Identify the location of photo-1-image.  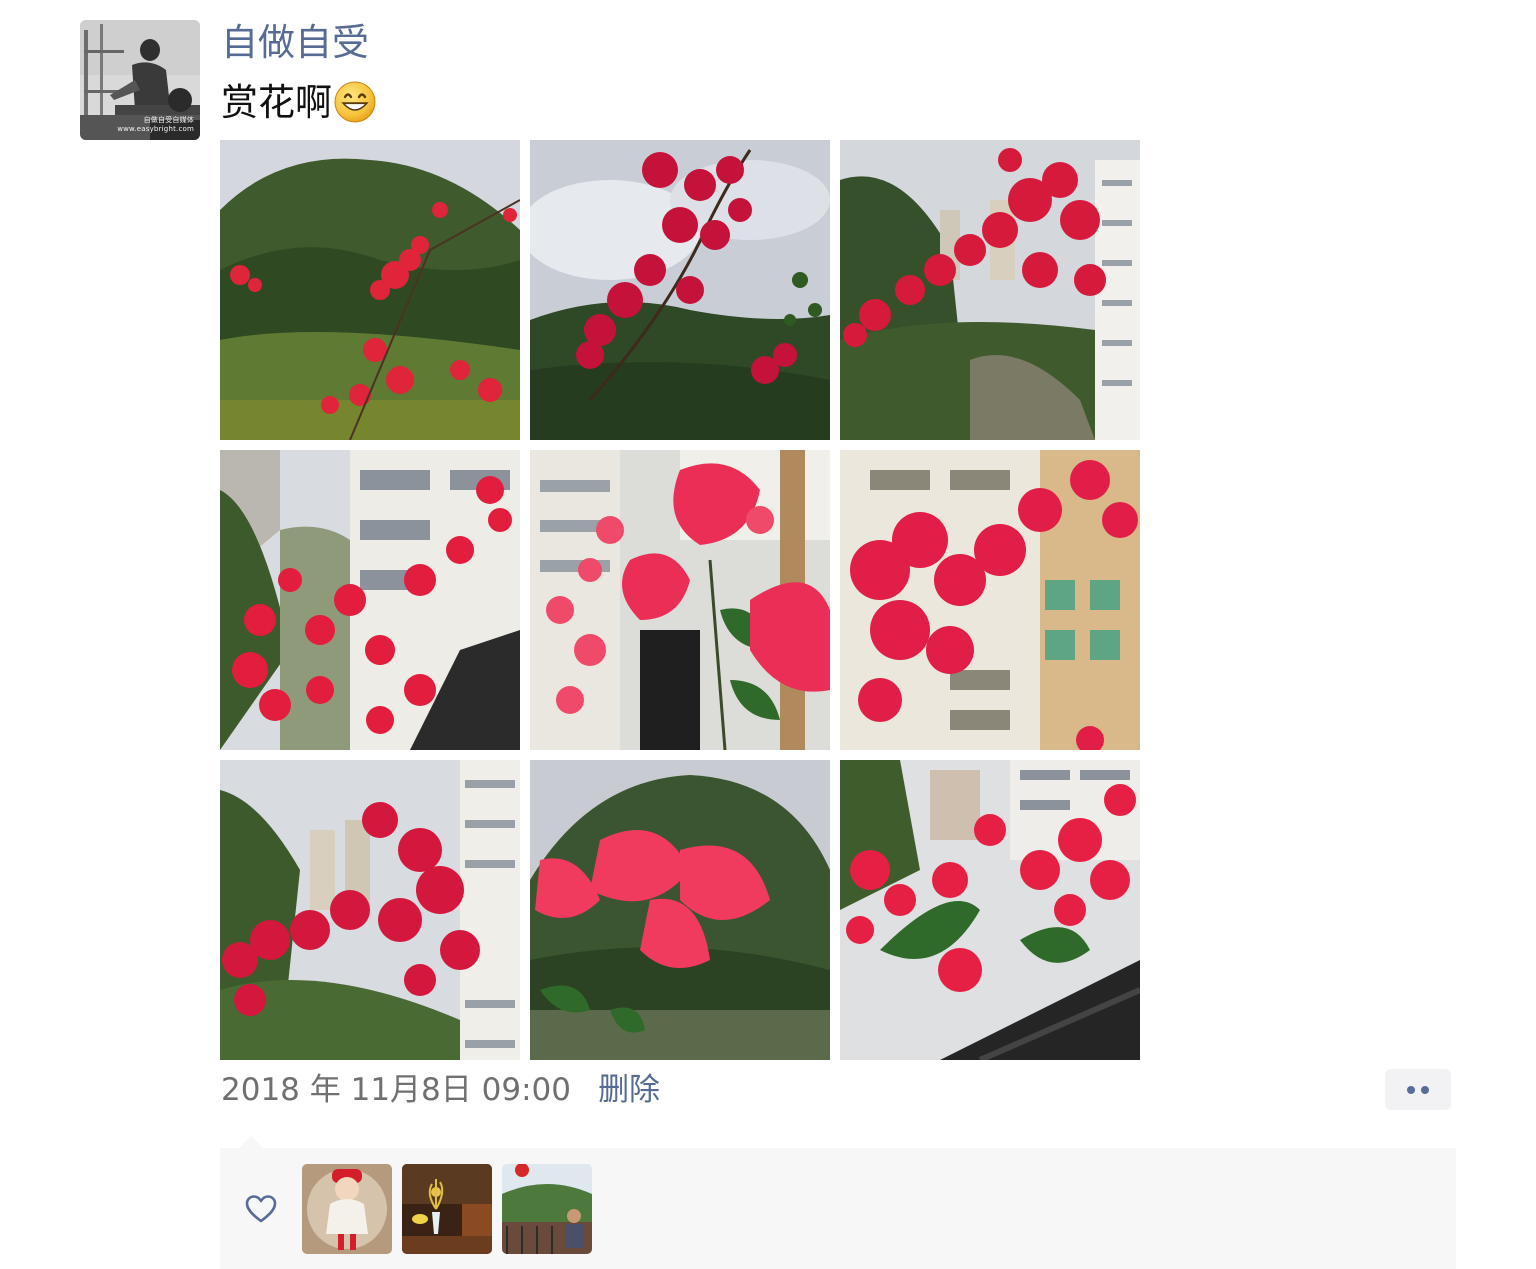
(370, 290).